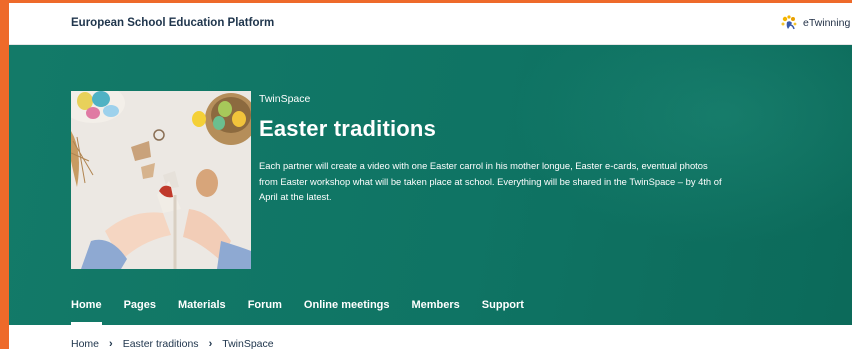 The width and height of the screenshot is (852, 350). I want to click on tab-online-meetings: Online meetings, so click(347, 310).